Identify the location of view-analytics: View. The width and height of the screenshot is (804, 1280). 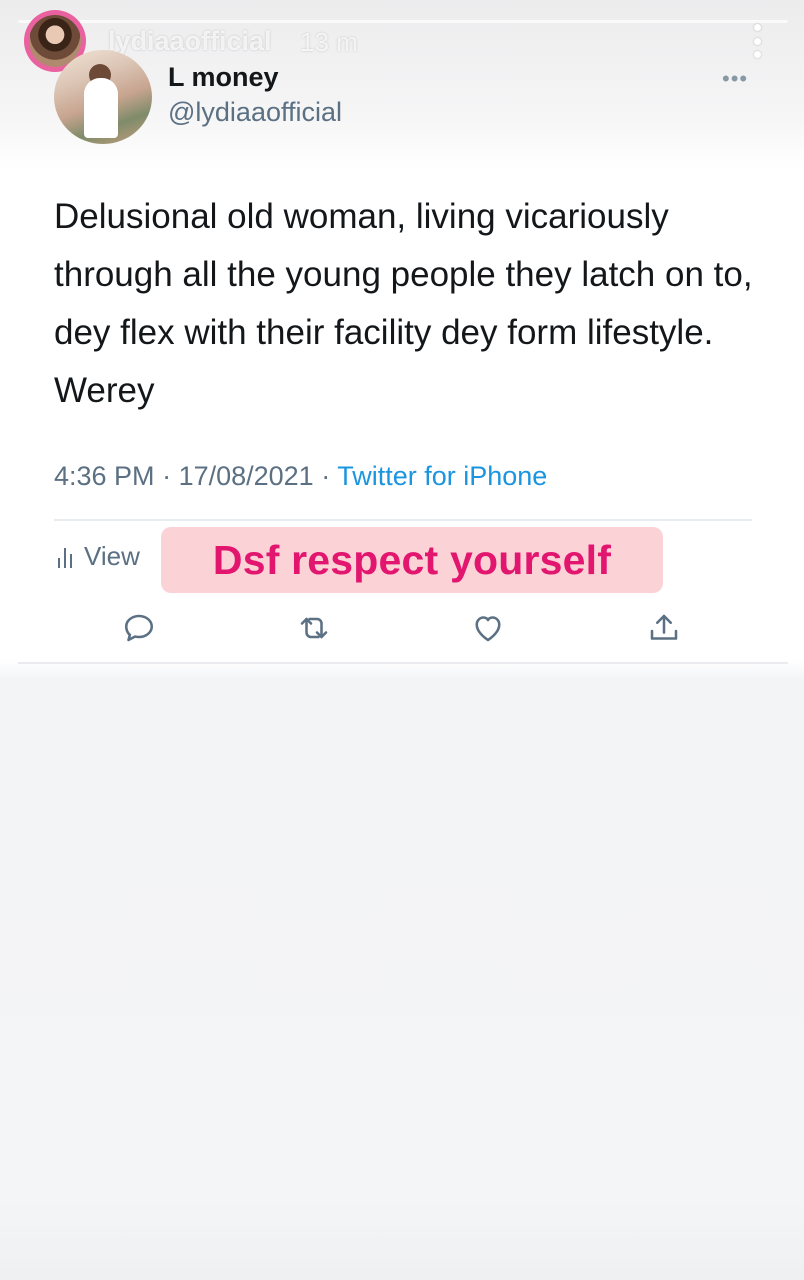
(99, 556).